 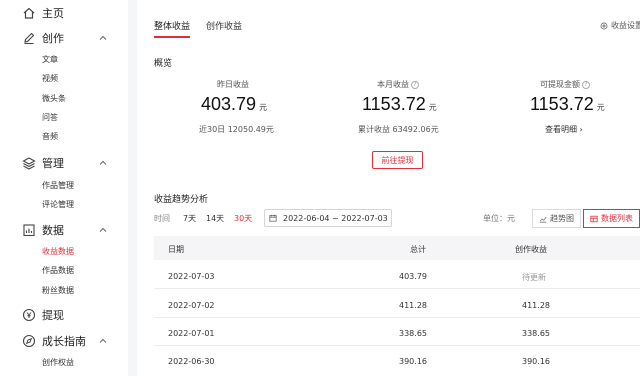 What do you see at coordinates (397, 248) in the screenshot?
I see `table-header` at bounding box center [397, 248].